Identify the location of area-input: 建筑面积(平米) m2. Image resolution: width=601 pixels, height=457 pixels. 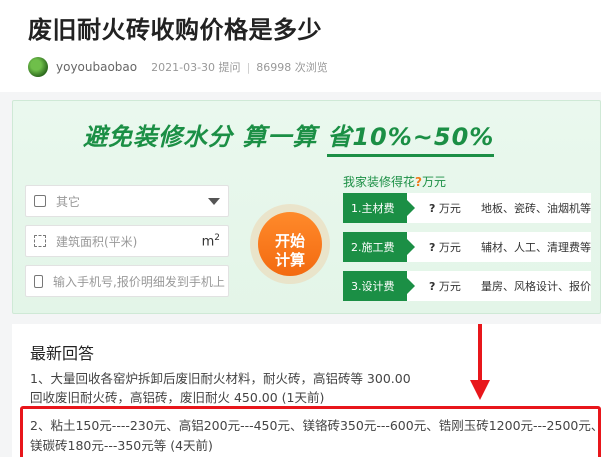
(127, 241).